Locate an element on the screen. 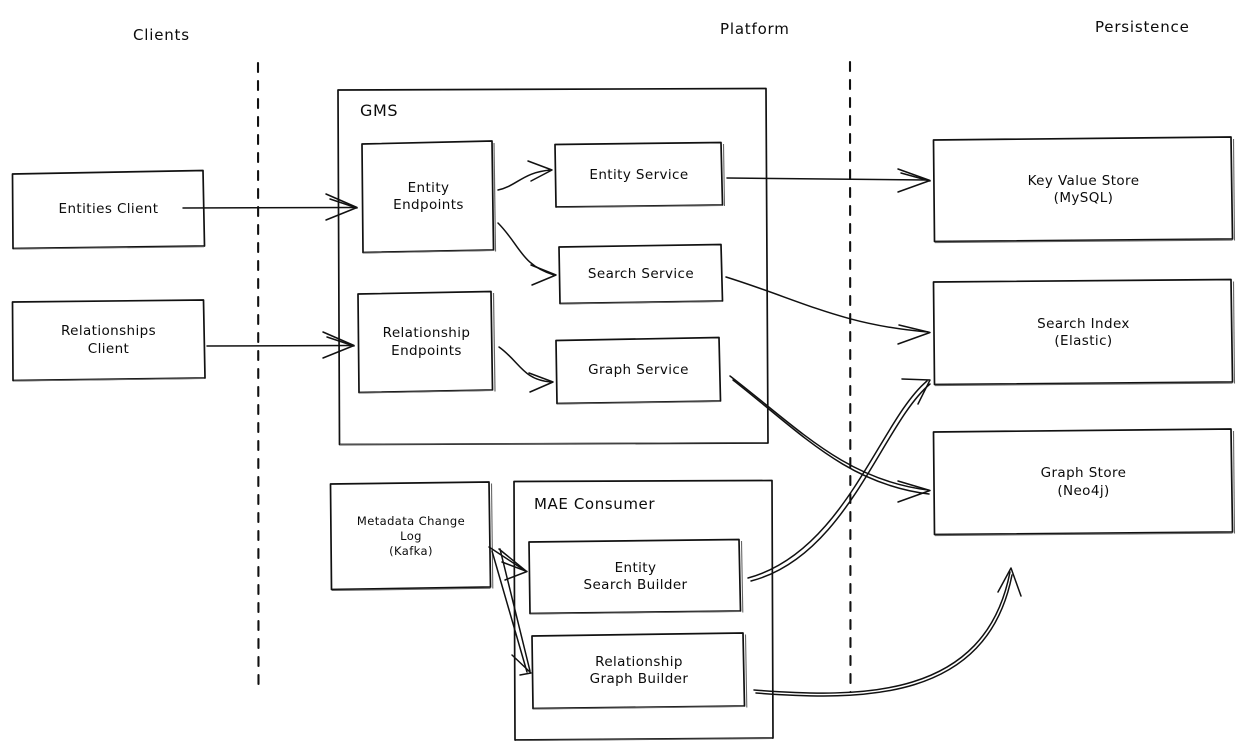 This screenshot has width=1243, height=751. node-entity-search-builder: Entity Search Builder is located at coordinates (635, 577).